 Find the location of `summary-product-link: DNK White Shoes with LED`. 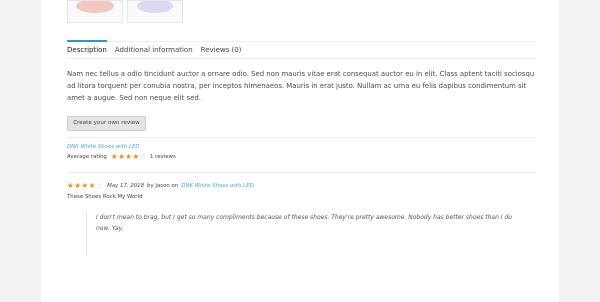

summary-product-link: DNK White Shoes with LED is located at coordinates (103, 147).